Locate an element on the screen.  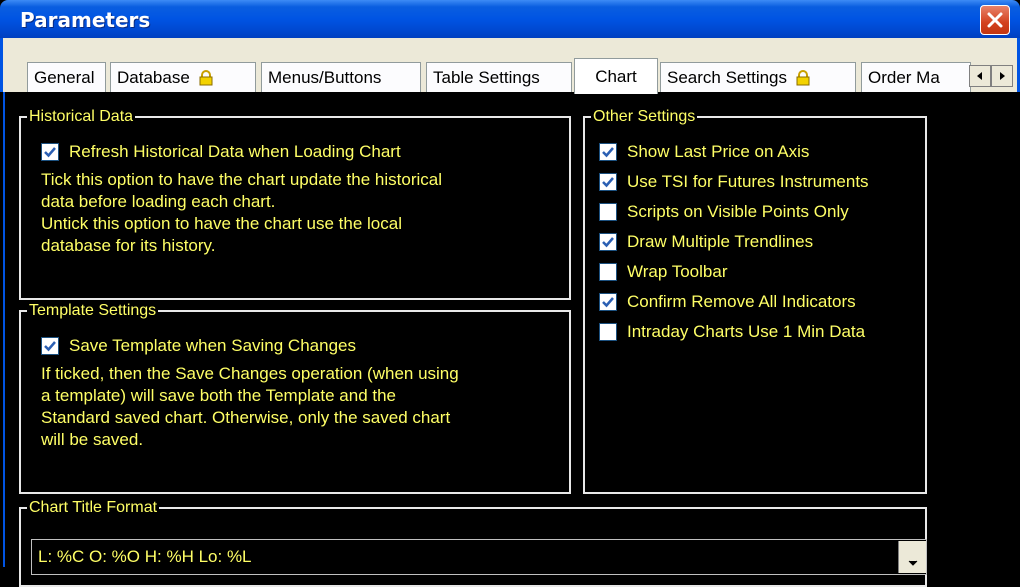
dropdown-button is located at coordinates (912, 557).